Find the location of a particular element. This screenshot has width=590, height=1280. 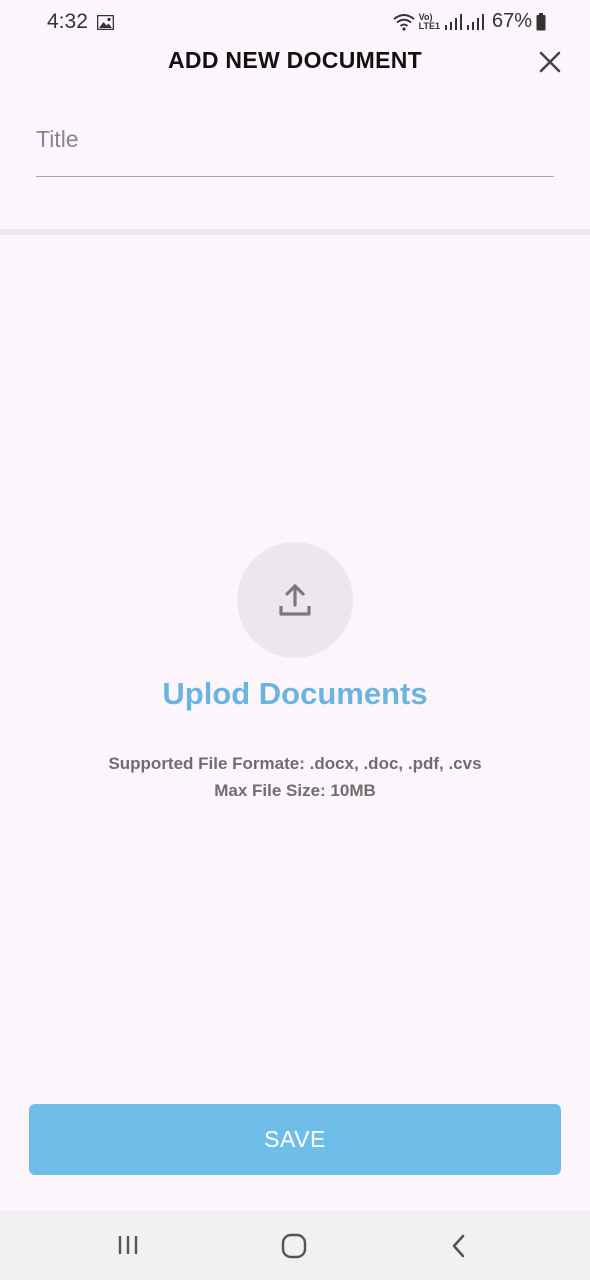

battery-icon is located at coordinates (541, 21).